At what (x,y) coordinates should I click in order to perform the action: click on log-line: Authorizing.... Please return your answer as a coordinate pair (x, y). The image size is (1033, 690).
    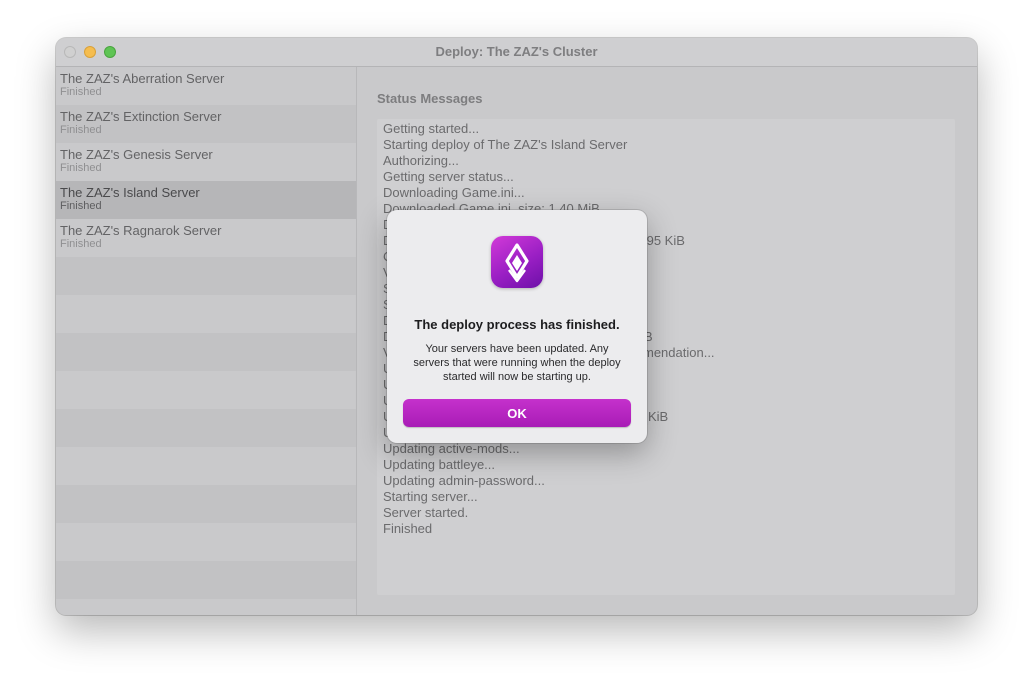
    Looking at the image, I should click on (421, 160).